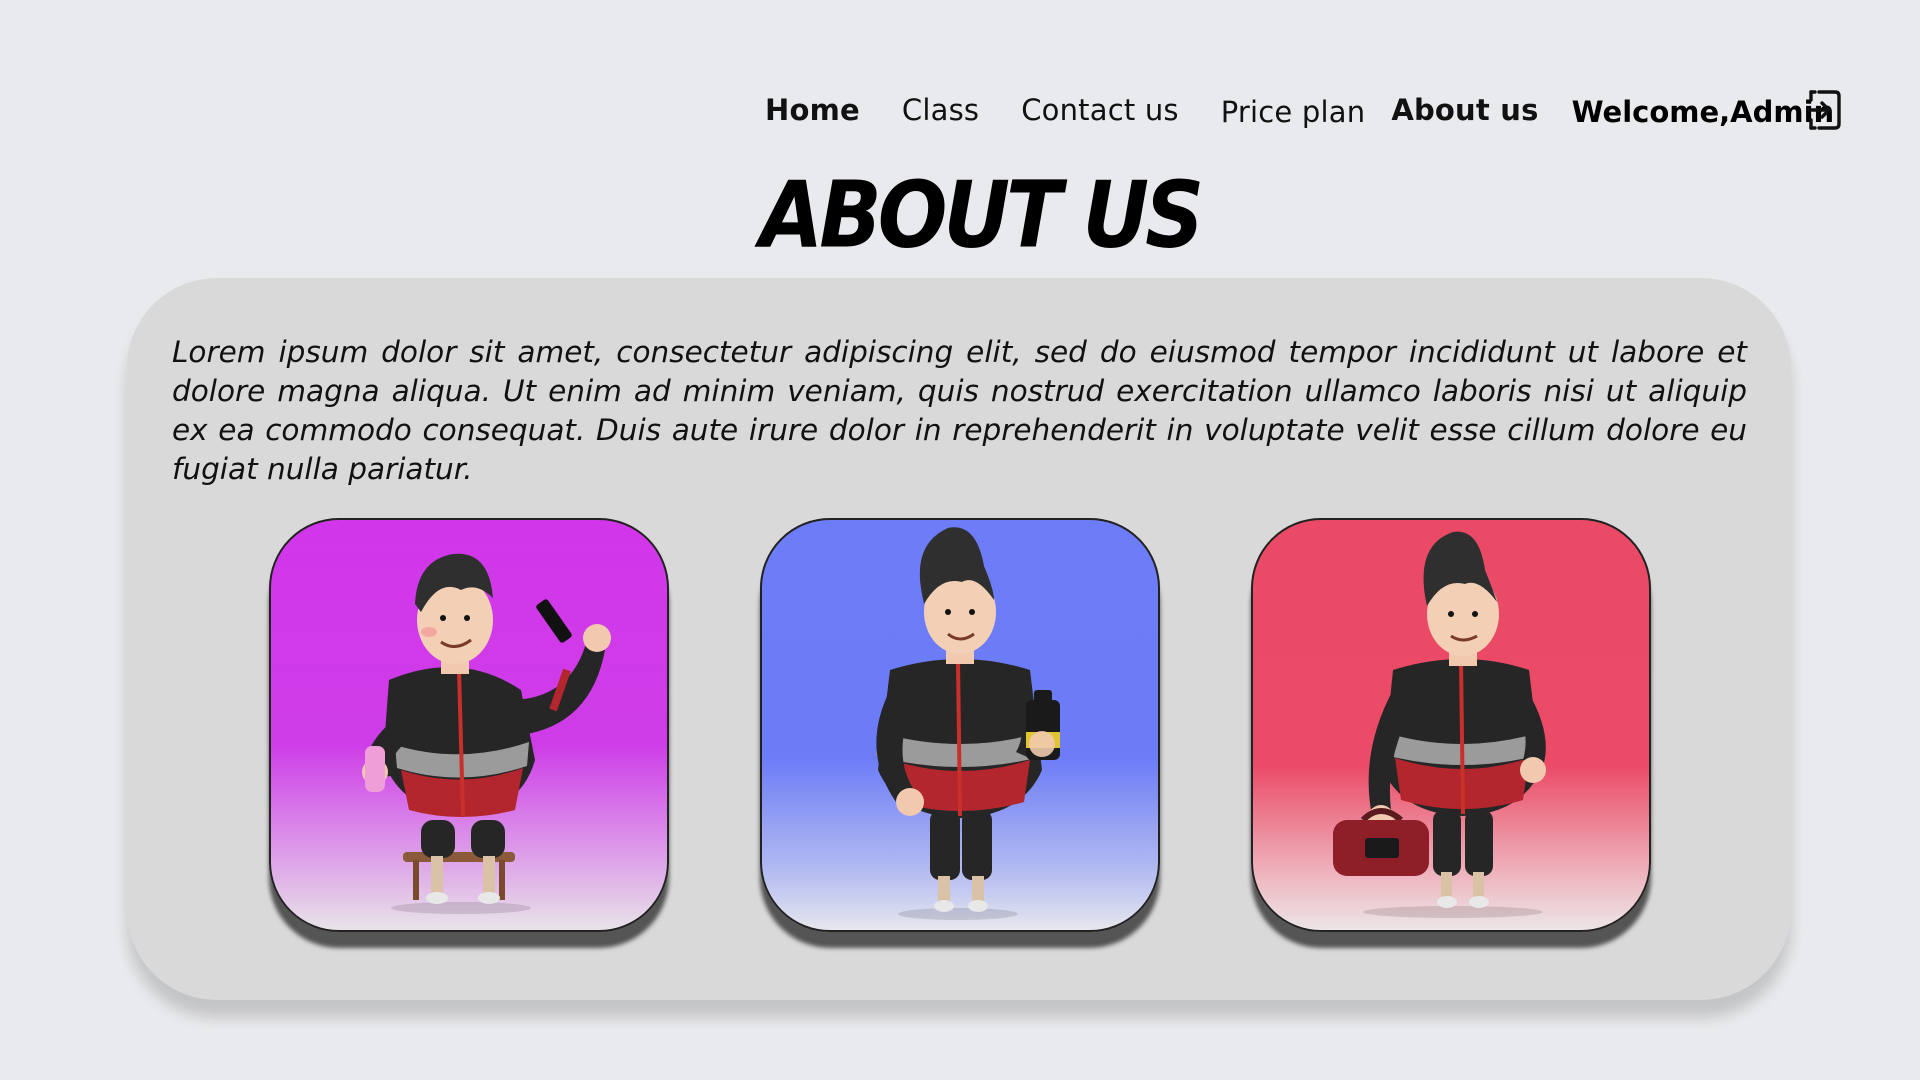 Image resolution: width=1920 pixels, height=1080 pixels. What do you see at coordinates (968, 723) in the screenshot?
I see `person-shaker-illustration-icon` at bounding box center [968, 723].